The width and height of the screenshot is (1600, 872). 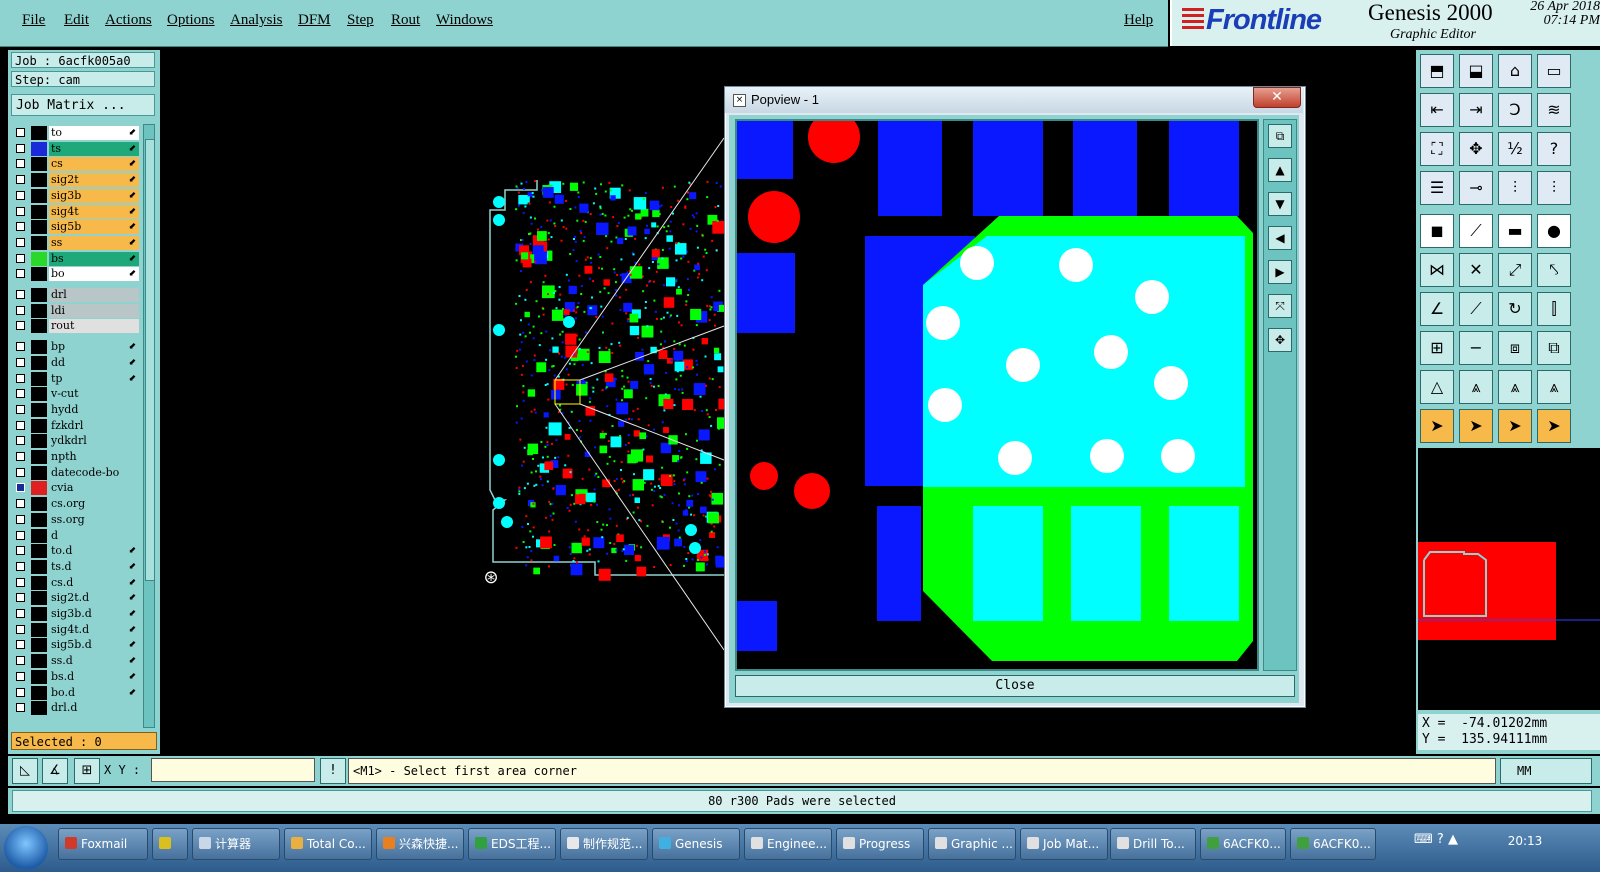 I want to click on layer-row: to.d ⬋, so click(x=76, y=551).